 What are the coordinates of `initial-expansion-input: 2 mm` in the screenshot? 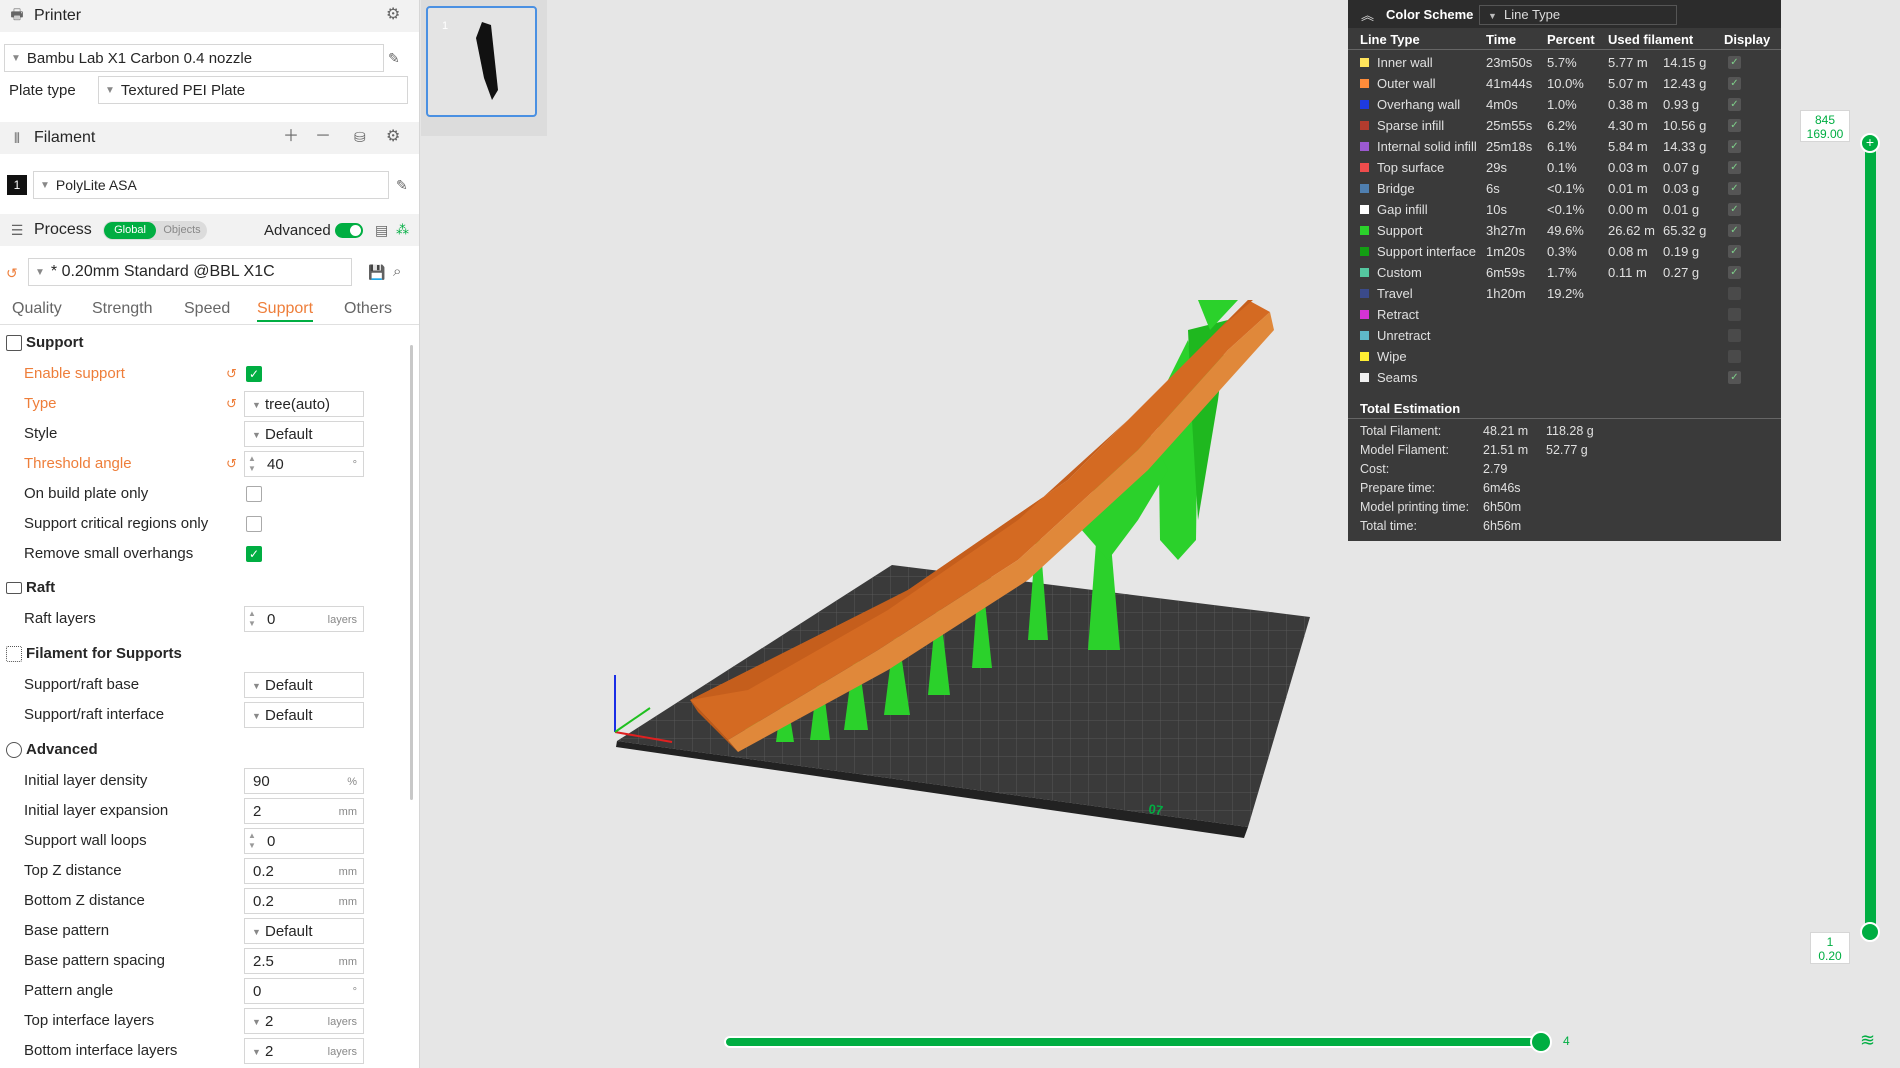 It's located at (304, 811).